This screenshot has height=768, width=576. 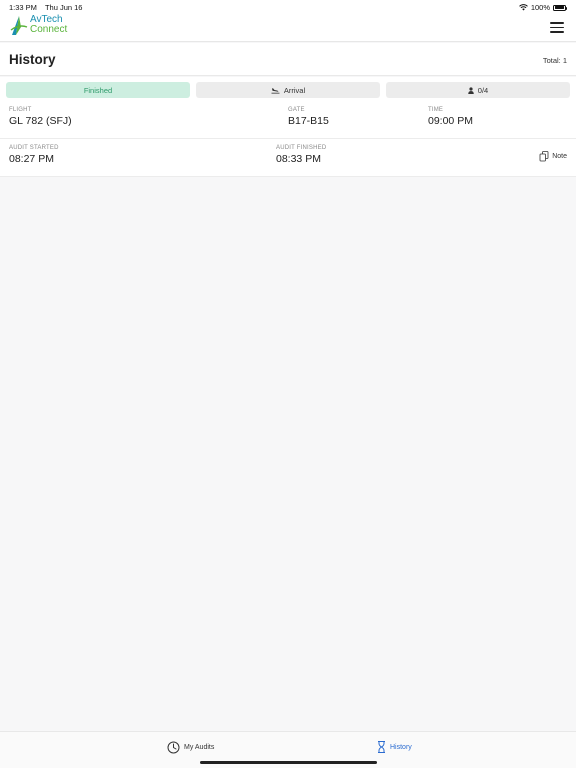 I want to click on gate-field: GATE B17-B15, so click(x=308, y=117).